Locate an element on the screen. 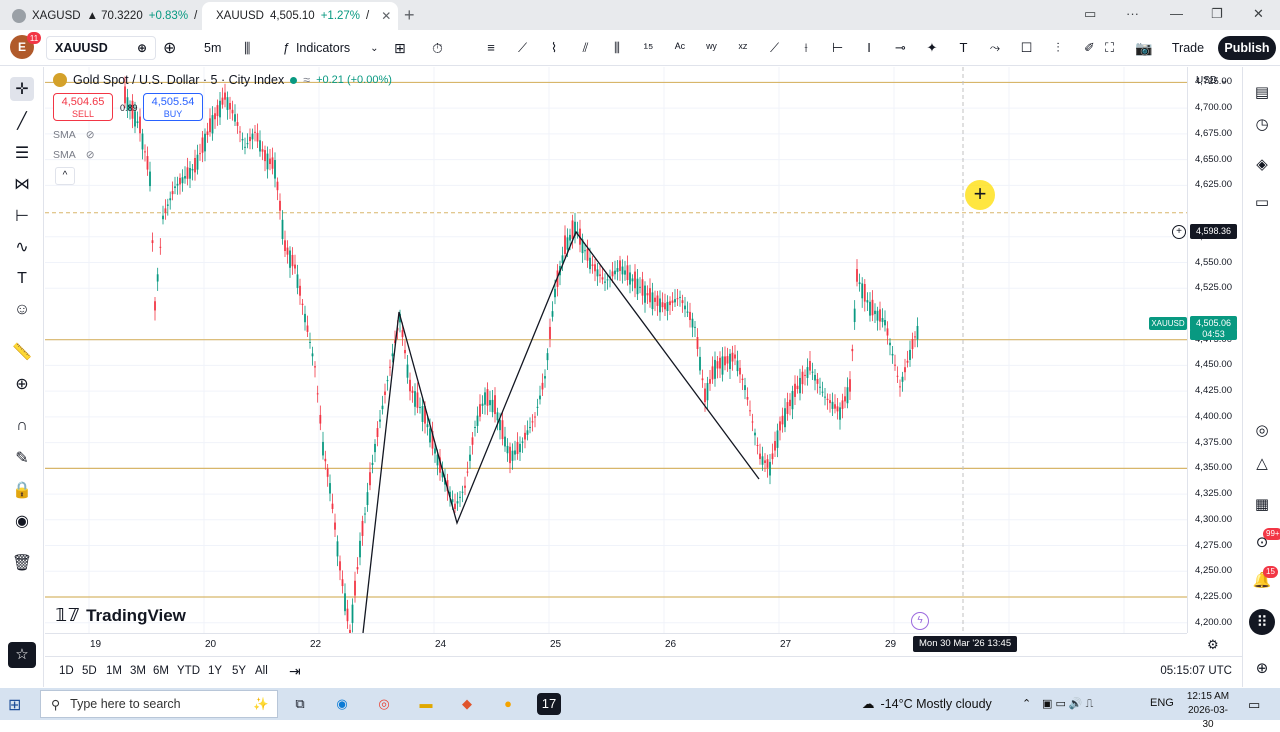  lines-icon: ≡ is located at coordinates (491, 48).